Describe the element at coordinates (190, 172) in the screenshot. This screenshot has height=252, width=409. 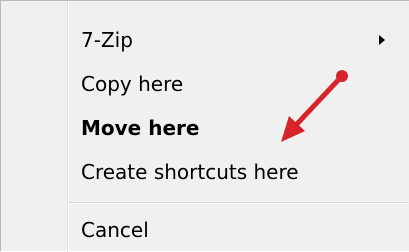
I see `menu-item-label: Create shortcuts here` at that location.